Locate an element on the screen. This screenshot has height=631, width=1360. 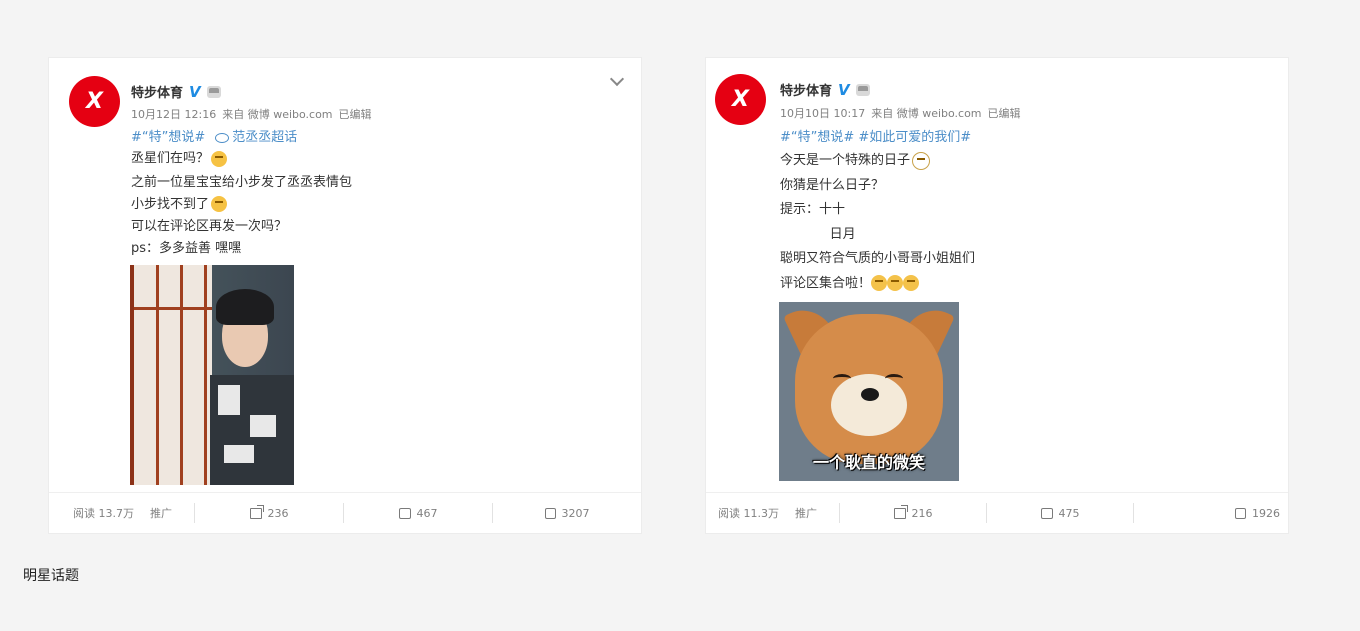
post-line: 评论区集合啦！ is located at coordinates (826, 283).